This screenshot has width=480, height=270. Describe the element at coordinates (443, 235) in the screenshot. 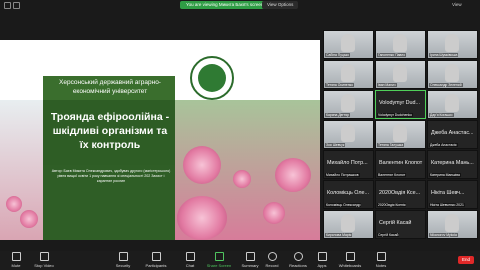

I see `participant-name-label: Nikanorov Mykola` at that location.